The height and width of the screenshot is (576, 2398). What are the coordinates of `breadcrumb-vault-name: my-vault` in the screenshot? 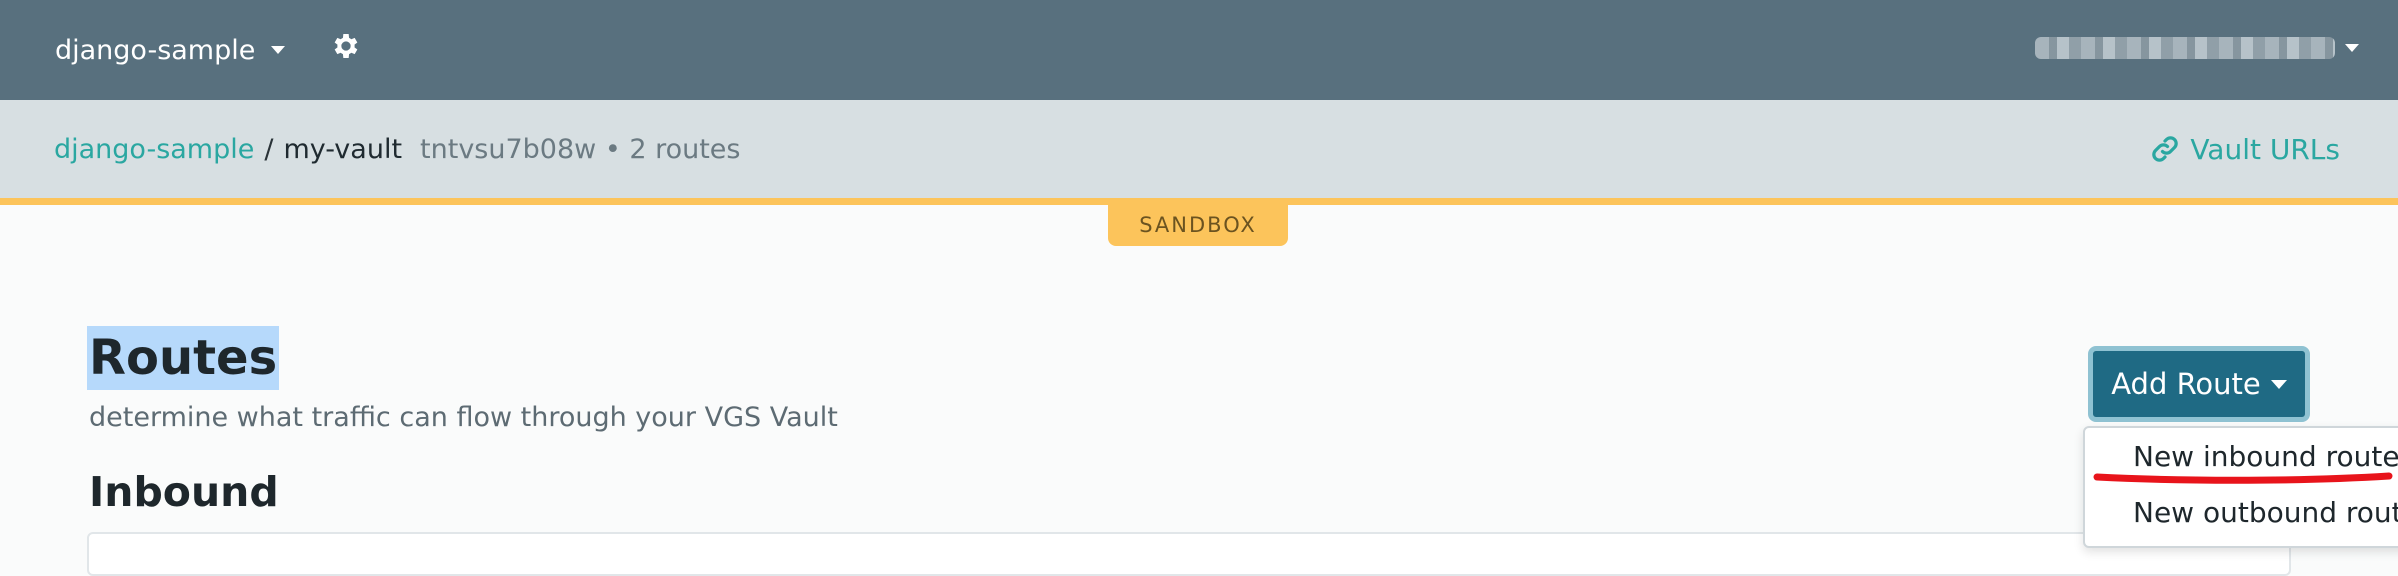 It's located at (343, 149).